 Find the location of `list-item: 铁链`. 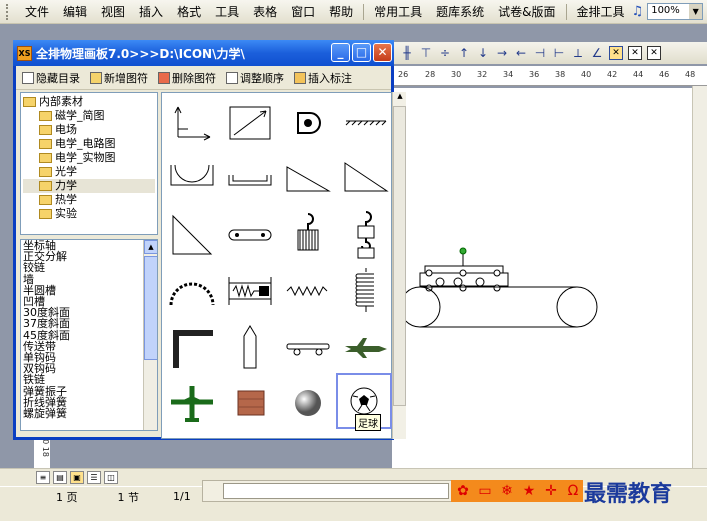

list-item: 铁链 is located at coordinates (90, 379).